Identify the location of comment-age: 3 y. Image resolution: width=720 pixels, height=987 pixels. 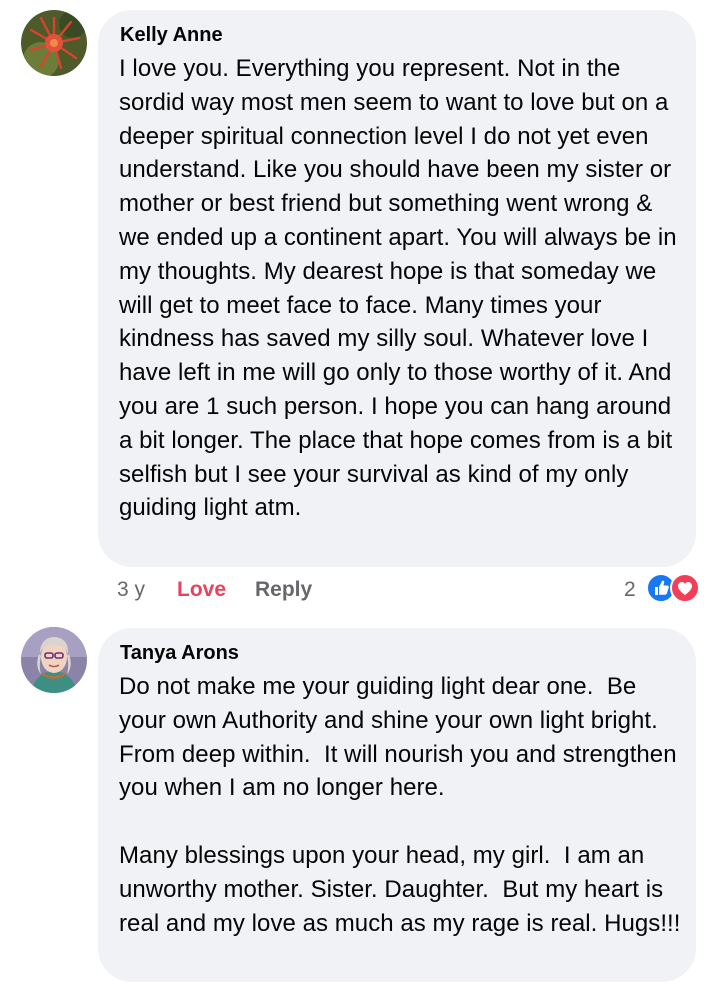
(131, 590).